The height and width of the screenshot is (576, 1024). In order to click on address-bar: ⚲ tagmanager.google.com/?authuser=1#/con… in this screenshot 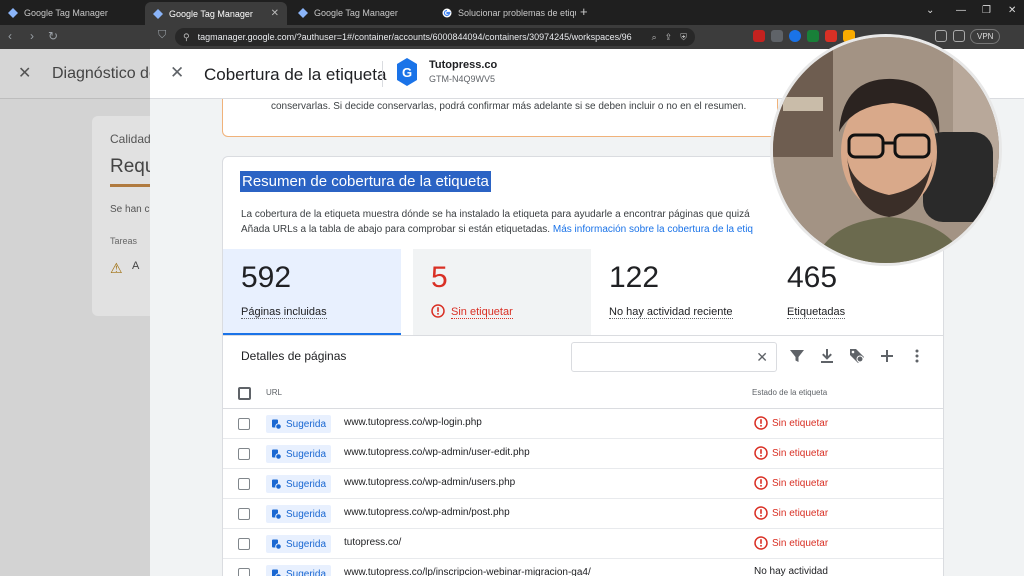, I will do `click(435, 37)`.